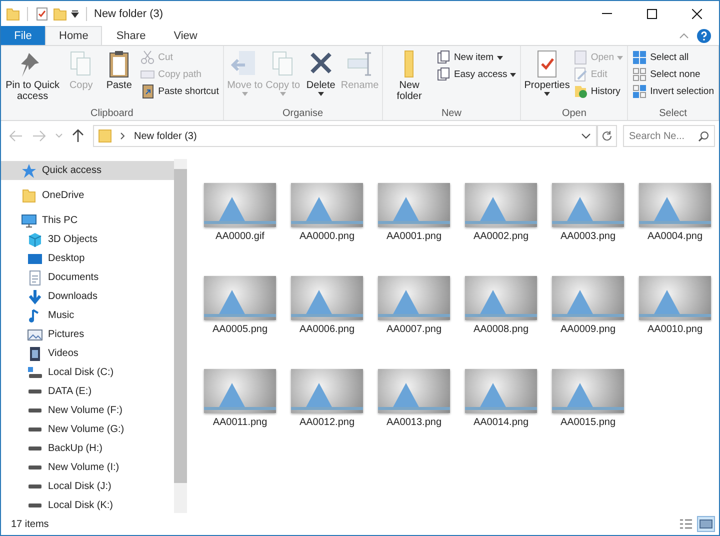  I want to click on window-title: New folder (3), so click(129, 14).